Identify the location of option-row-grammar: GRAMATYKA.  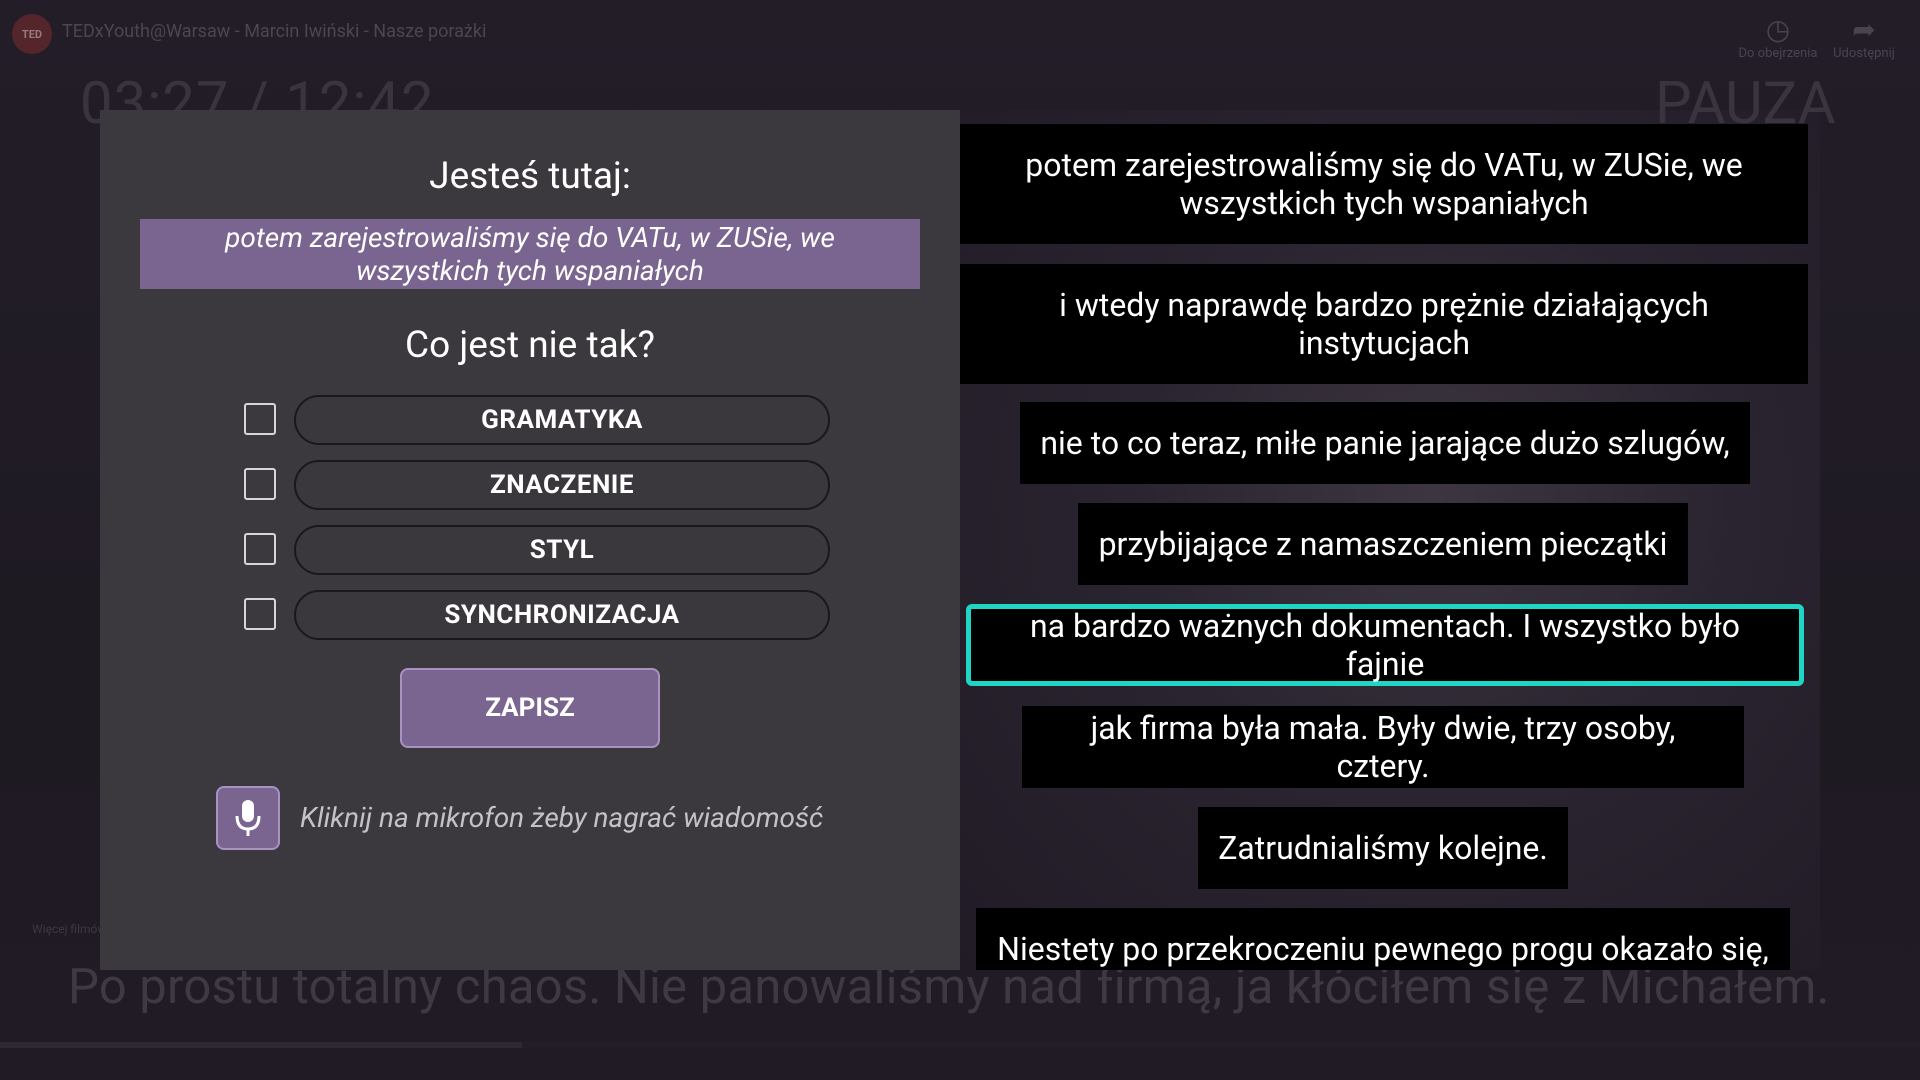
(544, 420).